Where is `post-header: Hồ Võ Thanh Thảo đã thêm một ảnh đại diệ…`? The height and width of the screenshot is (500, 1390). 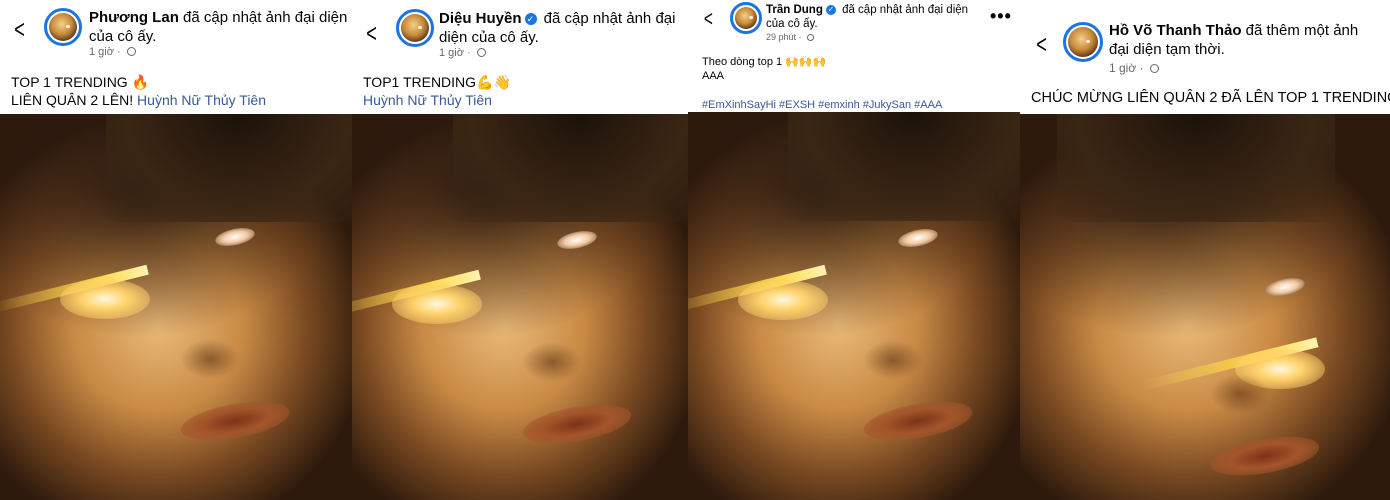 post-header: Hồ Võ Thanh Thảo đã thêm một ảnh đại diệ… is located at coordinates (1244, 41).